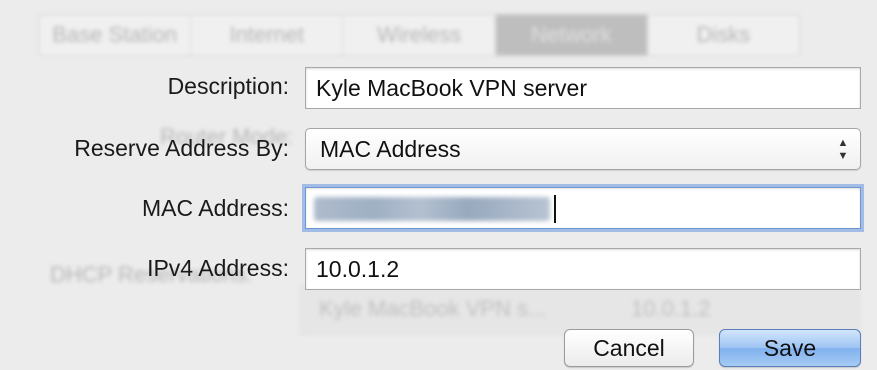 The width and height of the screenshot is (877, 370). What do you see at coordinates (843, 149) in the screenshot?
I see `popup-arrows-icon: ▲ ▼` at bounding box center [843, 149].